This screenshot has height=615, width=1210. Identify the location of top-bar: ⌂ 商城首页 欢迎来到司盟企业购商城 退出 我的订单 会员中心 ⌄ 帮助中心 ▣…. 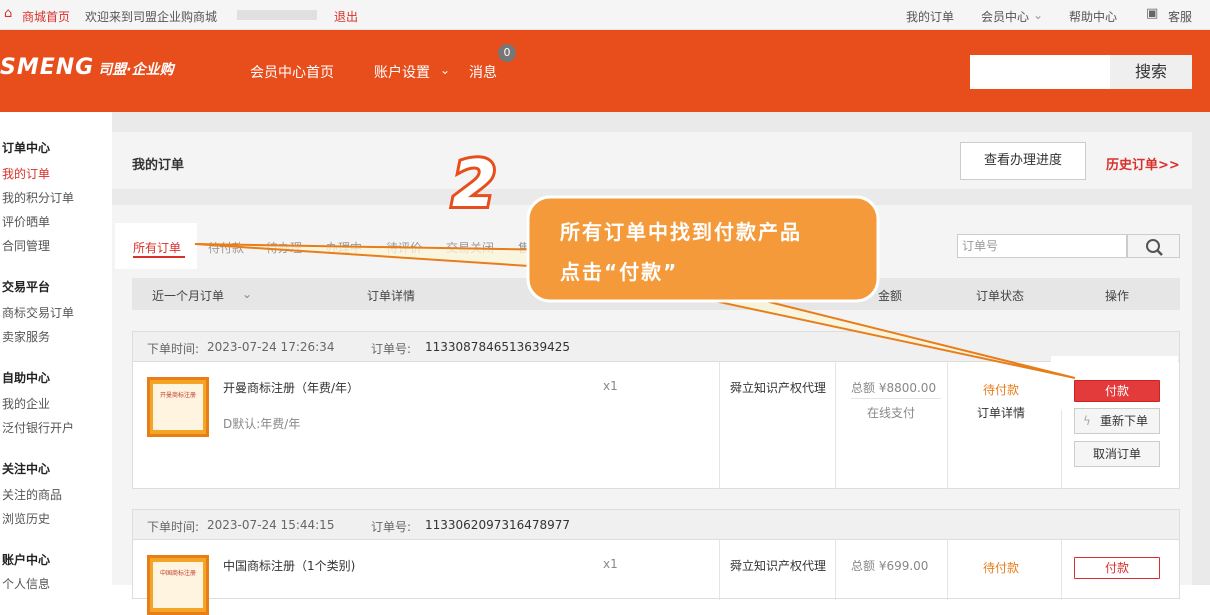
(605, 15).